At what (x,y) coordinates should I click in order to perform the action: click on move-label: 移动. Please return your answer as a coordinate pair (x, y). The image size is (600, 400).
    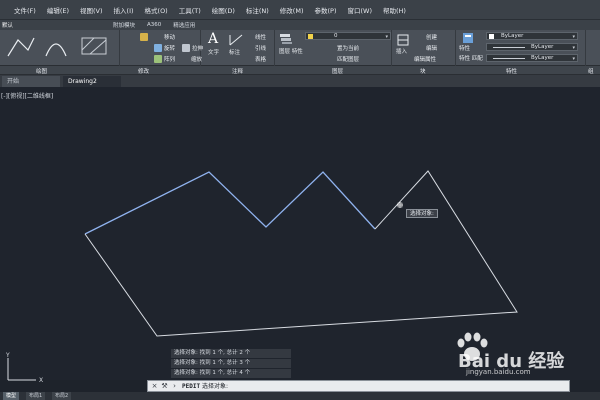
    Looking at the image, I should click on (169, 37).